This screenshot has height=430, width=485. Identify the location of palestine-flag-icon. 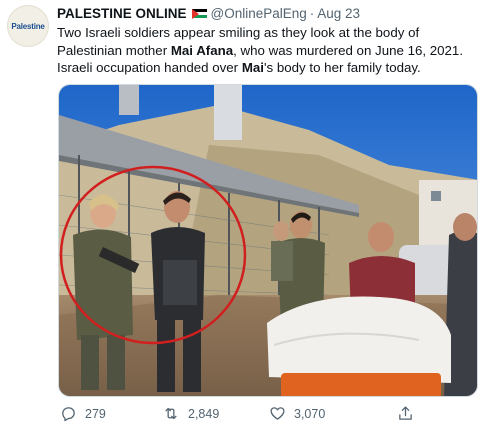
(199, 13).